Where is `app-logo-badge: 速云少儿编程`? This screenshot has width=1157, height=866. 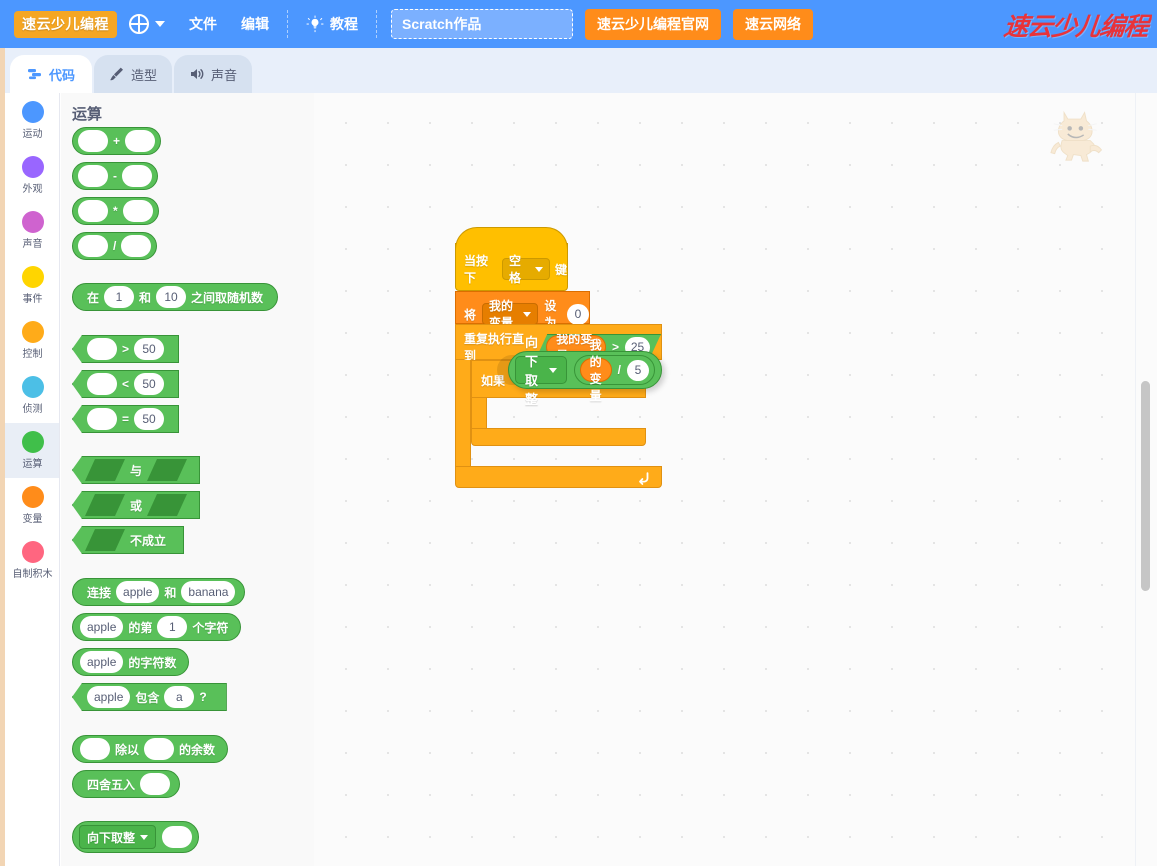
app-logo-badge: 速云少儿编程 is located at coordinates (65, 24).